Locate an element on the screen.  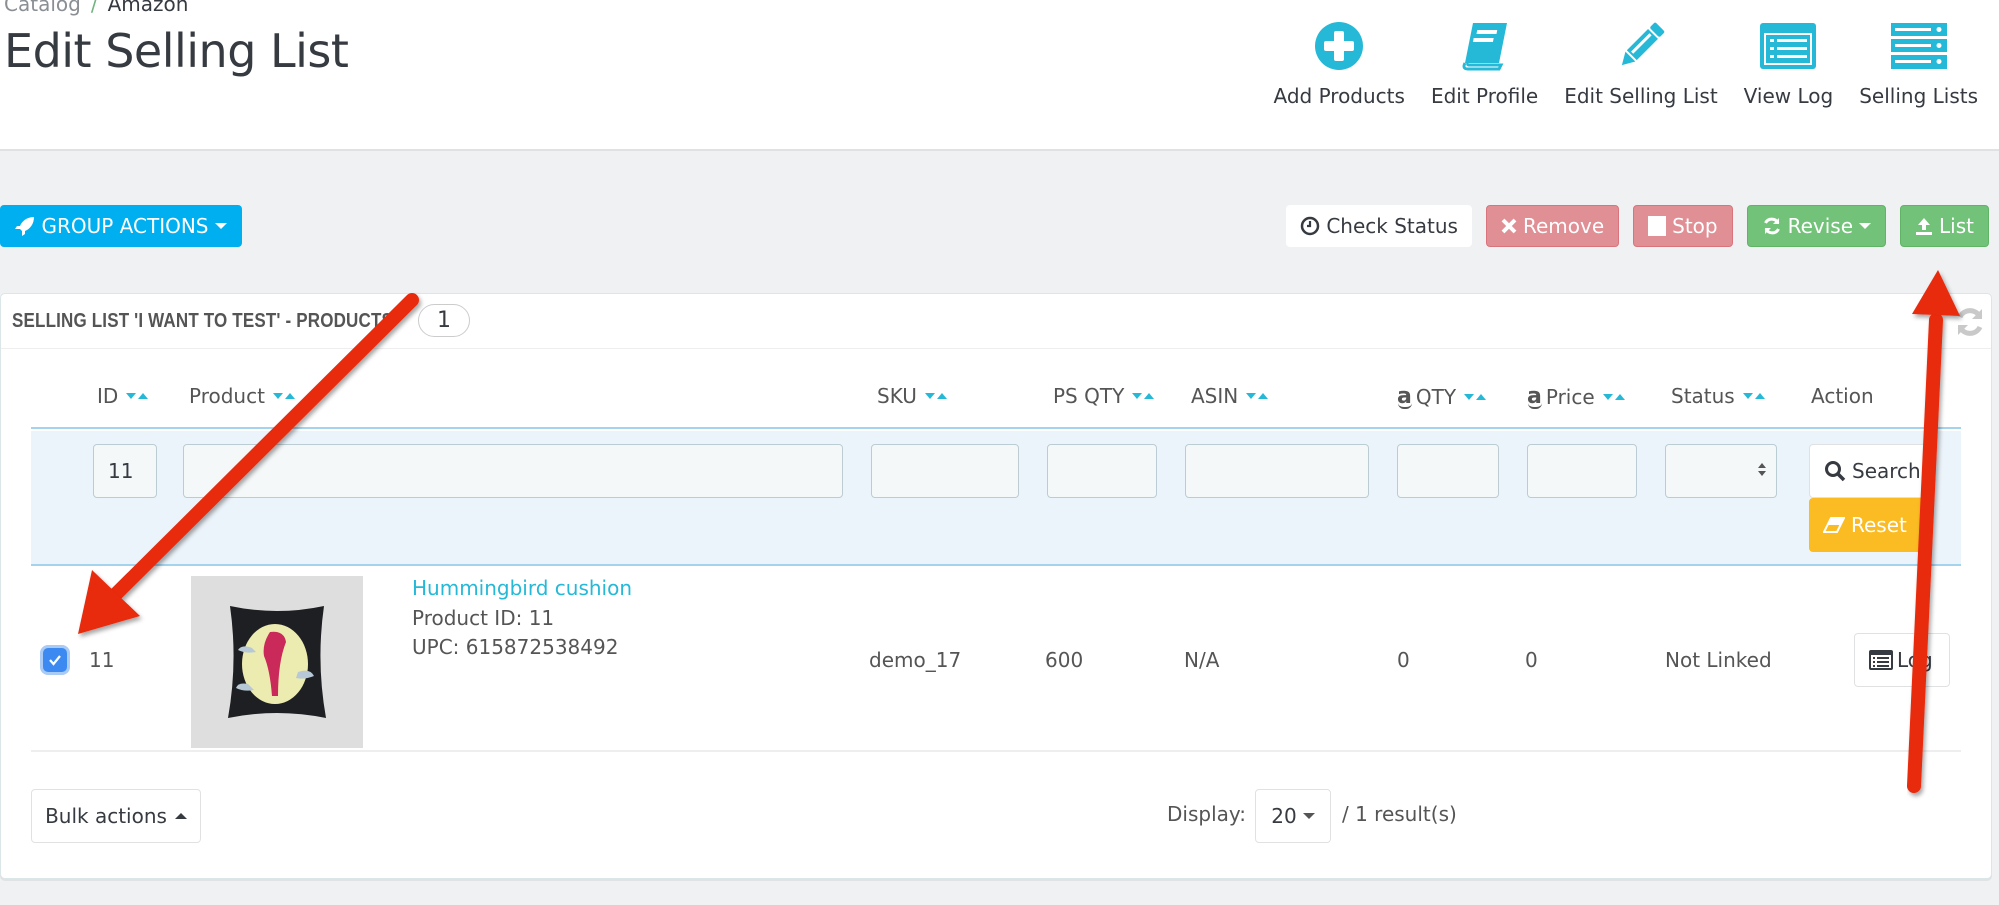
reset-button: Reset is located at coordinates (1869, 525).